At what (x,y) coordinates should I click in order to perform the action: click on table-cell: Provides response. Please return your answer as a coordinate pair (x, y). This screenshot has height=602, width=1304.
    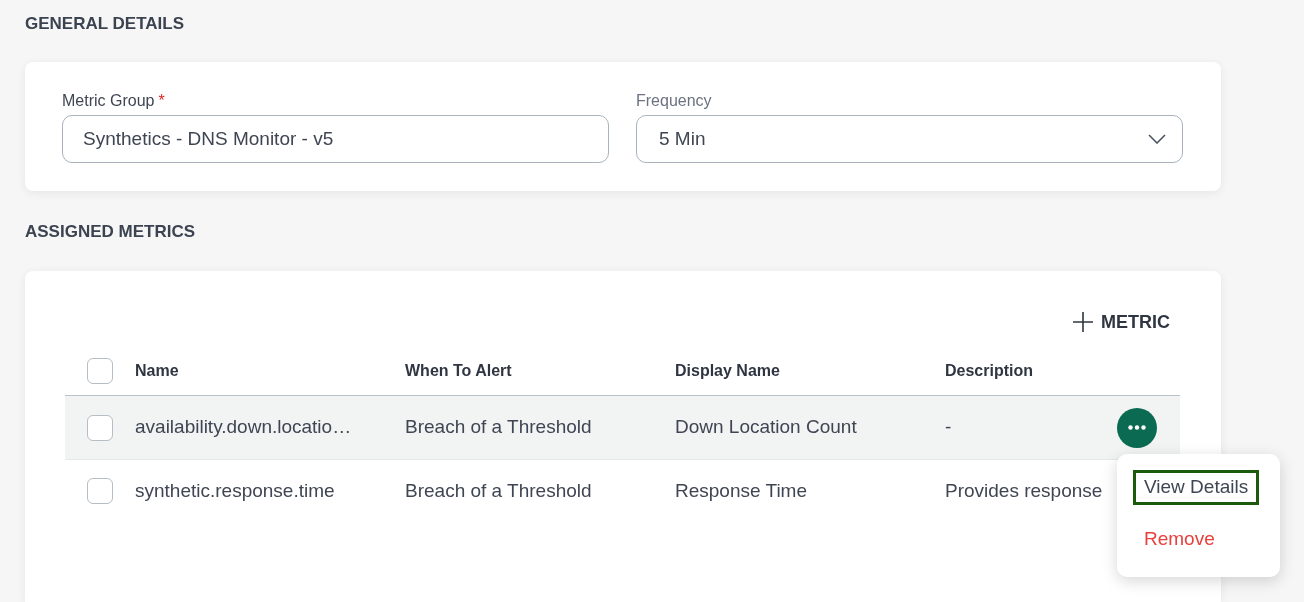
    Looking at the image, I should click on (1024, 490).